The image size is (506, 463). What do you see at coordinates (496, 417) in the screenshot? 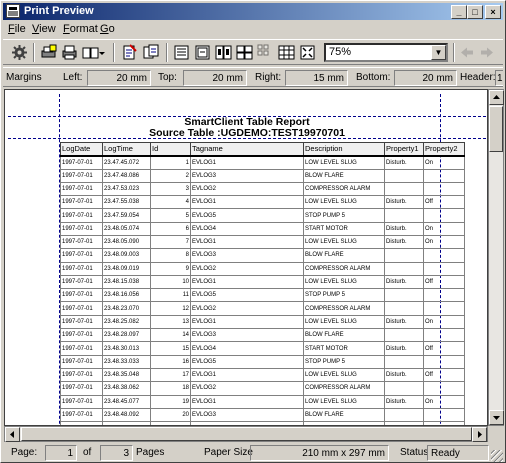
I see `scroll-down-button` at bounding box center [496, 417].